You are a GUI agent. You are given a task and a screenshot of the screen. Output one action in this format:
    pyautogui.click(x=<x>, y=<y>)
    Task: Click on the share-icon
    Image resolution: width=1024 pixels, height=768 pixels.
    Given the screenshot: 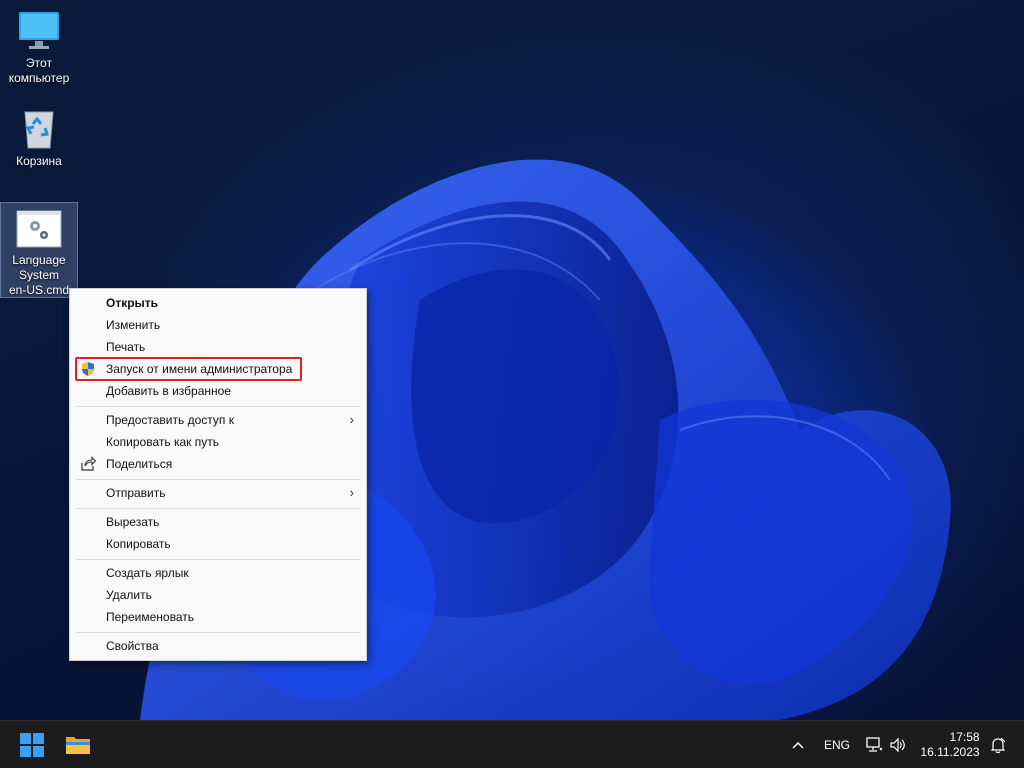 What is the action you would take?
    pyautogui.click(x=88, y=463)
    